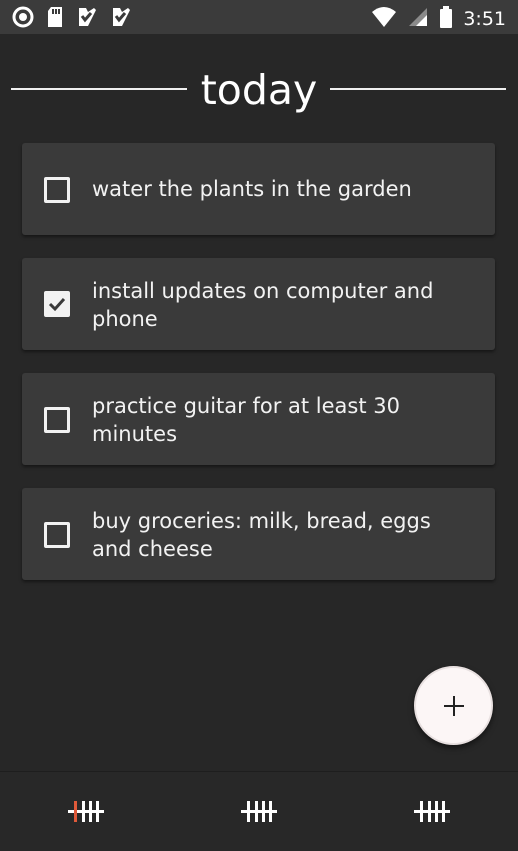 This screenshot has width=518, height=851. I want to click on status-bar: 3:51, so click(259, 17).